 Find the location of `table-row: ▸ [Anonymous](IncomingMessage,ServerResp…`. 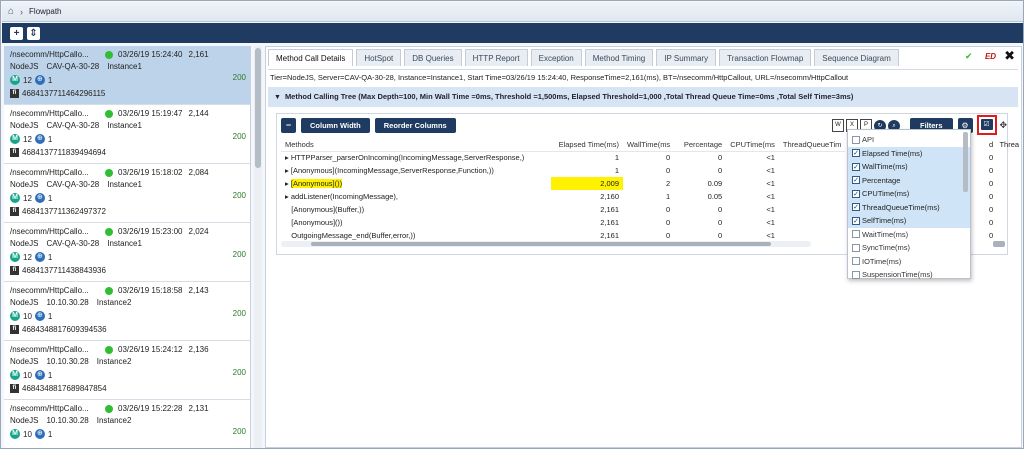

table-row: ▸ [Anonymous](IncomingMessage,ServerResp… is located at coordinates (563, 170).